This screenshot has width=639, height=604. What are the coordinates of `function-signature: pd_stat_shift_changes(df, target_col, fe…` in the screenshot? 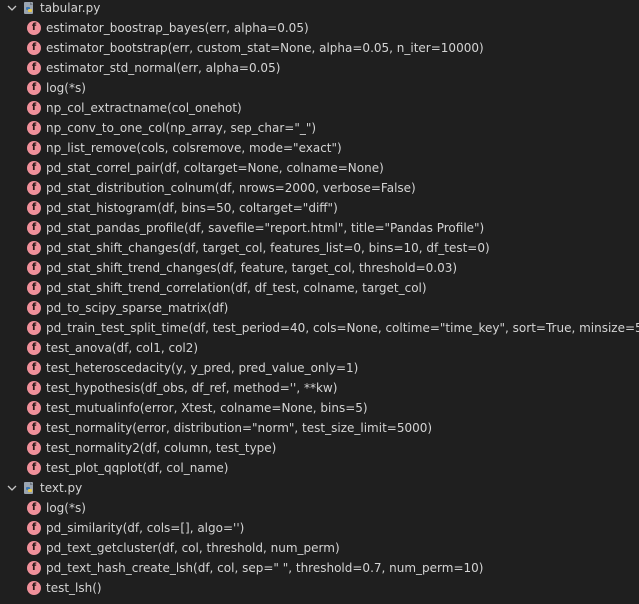 It's located at (268, 248).